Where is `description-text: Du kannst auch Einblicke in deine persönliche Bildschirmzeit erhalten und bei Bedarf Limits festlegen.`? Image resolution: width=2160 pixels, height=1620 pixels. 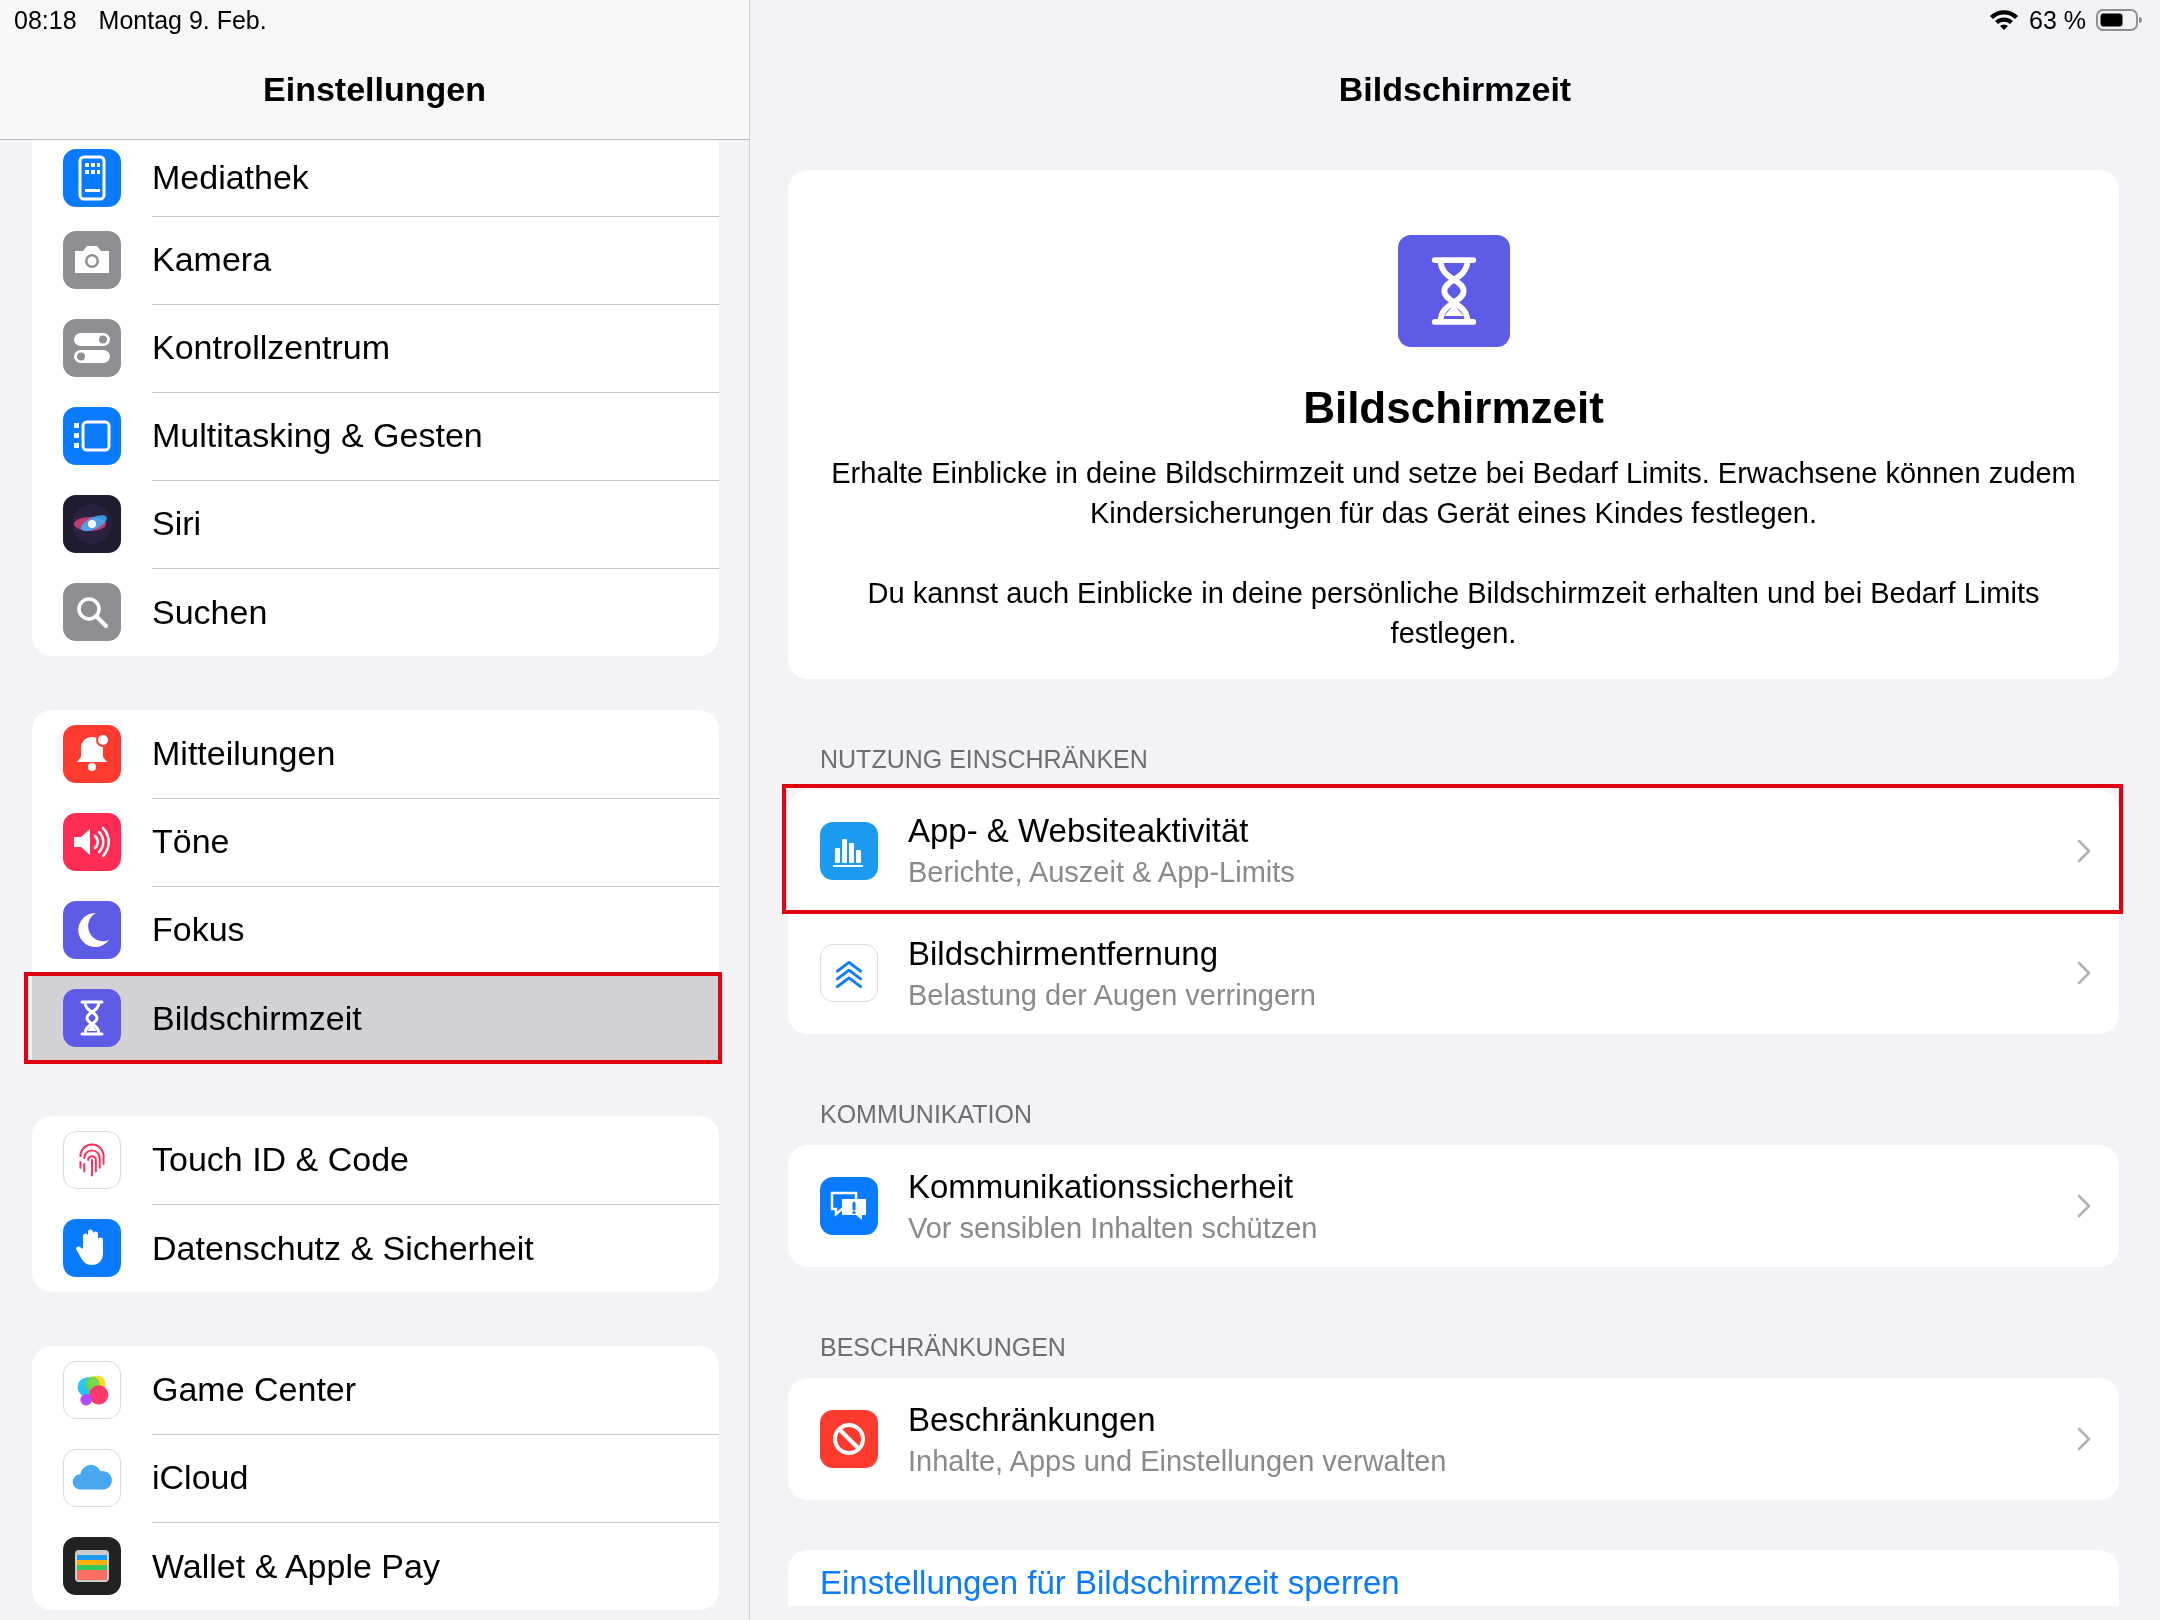 description-text: Du kannst auch Einblicke in deine persönliche Bildschirmzeit erhalten und bei Bedarf Limits festlegen. is located at coordinates (1453, 613).